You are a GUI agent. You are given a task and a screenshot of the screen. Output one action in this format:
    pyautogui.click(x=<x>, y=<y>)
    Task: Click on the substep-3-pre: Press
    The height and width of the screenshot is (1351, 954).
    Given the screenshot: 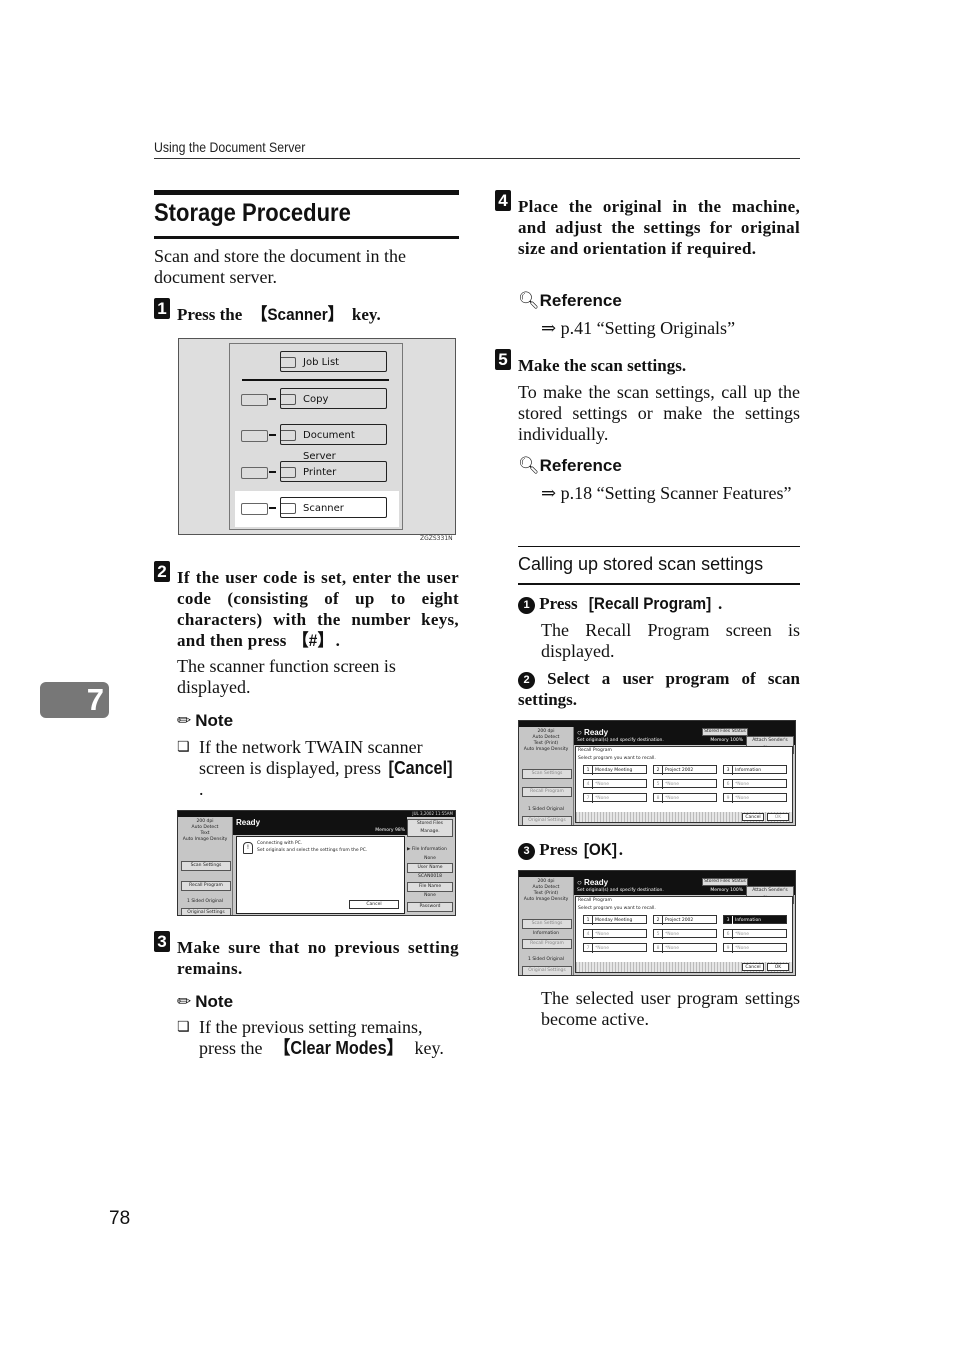 What is the action you would take?
    pyautogui.click(x=560, y=849)
    